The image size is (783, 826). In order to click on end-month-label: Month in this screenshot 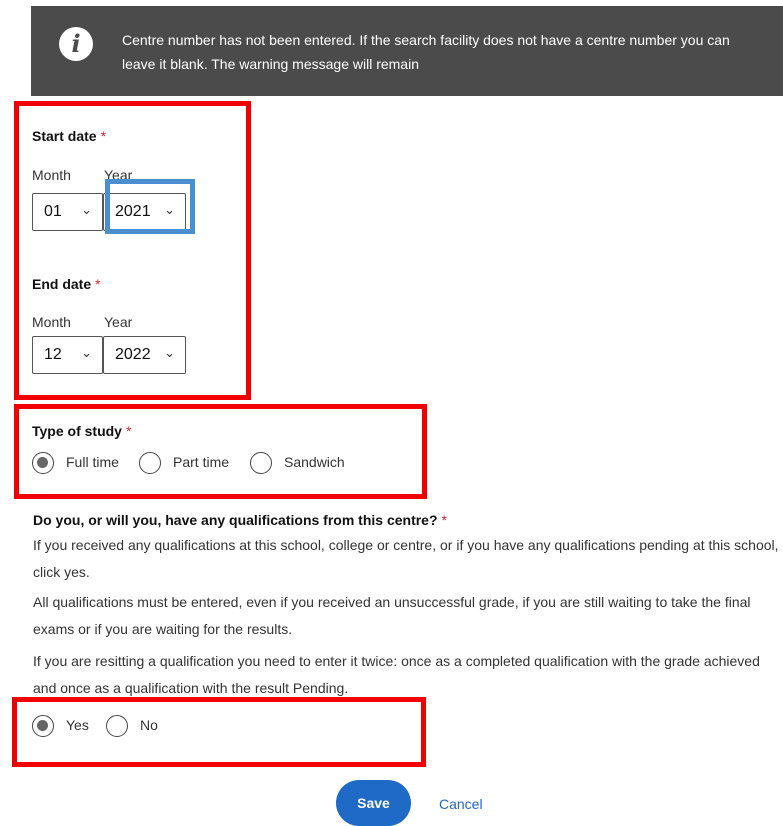, I will do `click(51, 322)`.